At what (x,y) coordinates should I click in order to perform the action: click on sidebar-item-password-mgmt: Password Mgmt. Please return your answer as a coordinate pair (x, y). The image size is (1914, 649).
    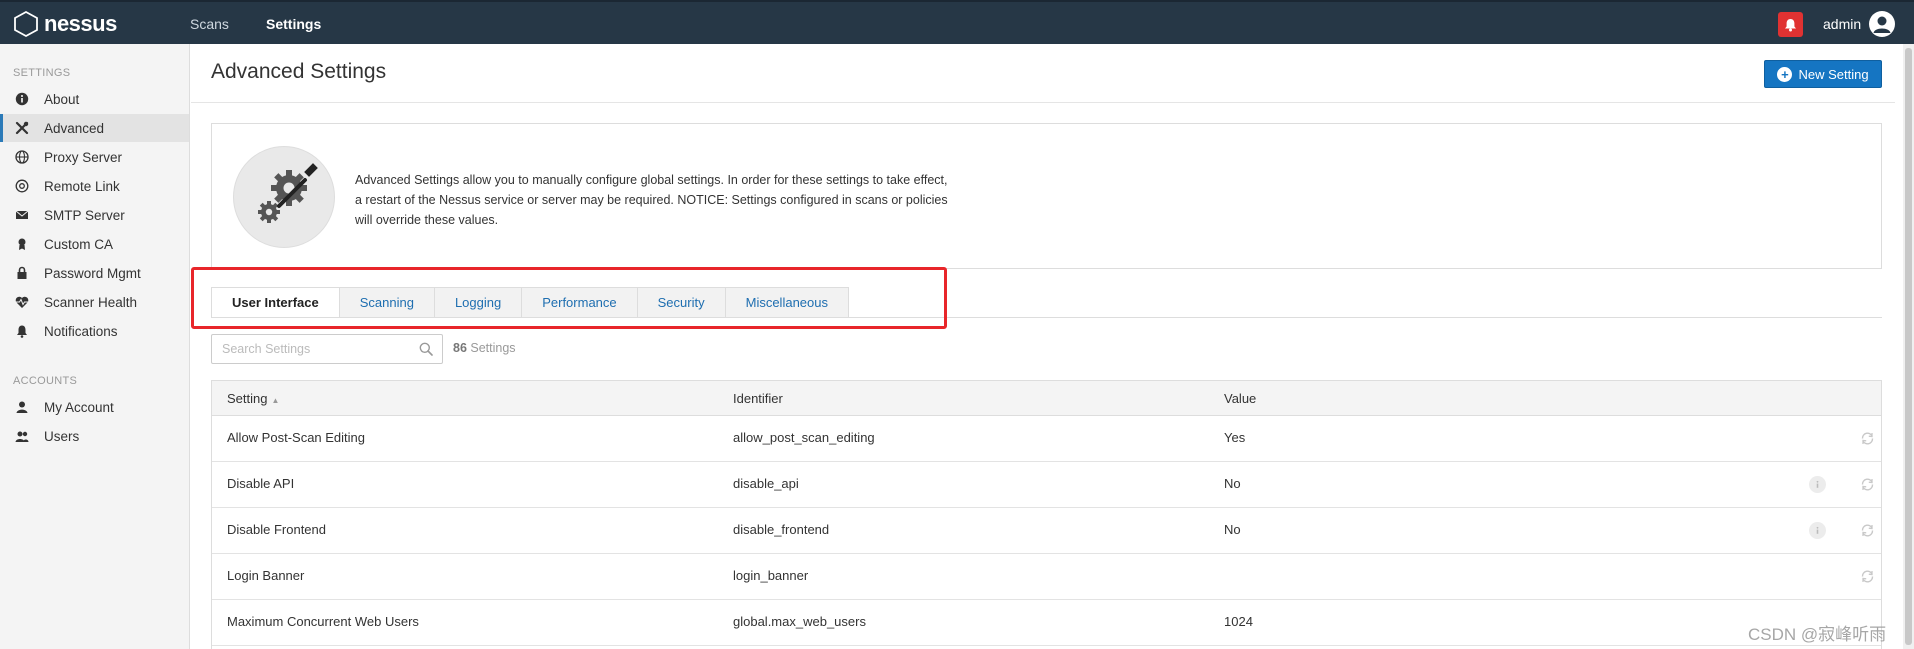
    Looking at the image, I should click on (94, 273).